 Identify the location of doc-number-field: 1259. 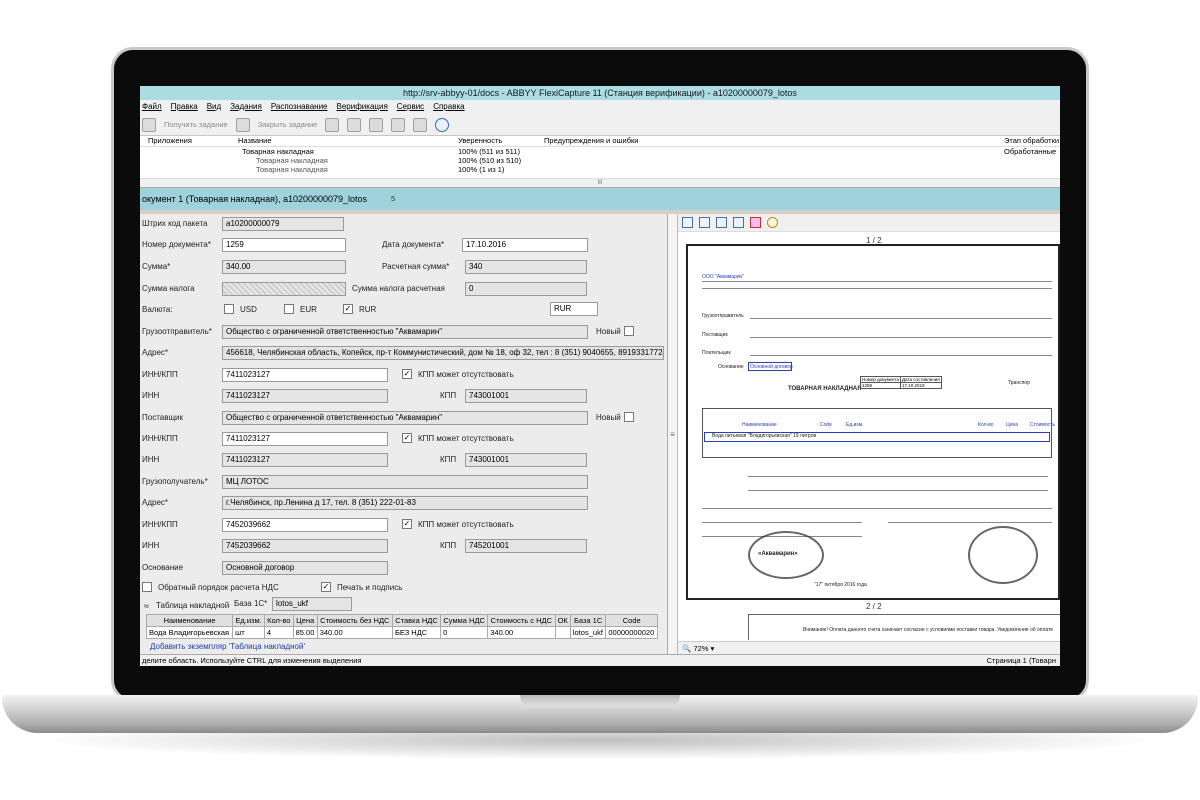
(284, 245).